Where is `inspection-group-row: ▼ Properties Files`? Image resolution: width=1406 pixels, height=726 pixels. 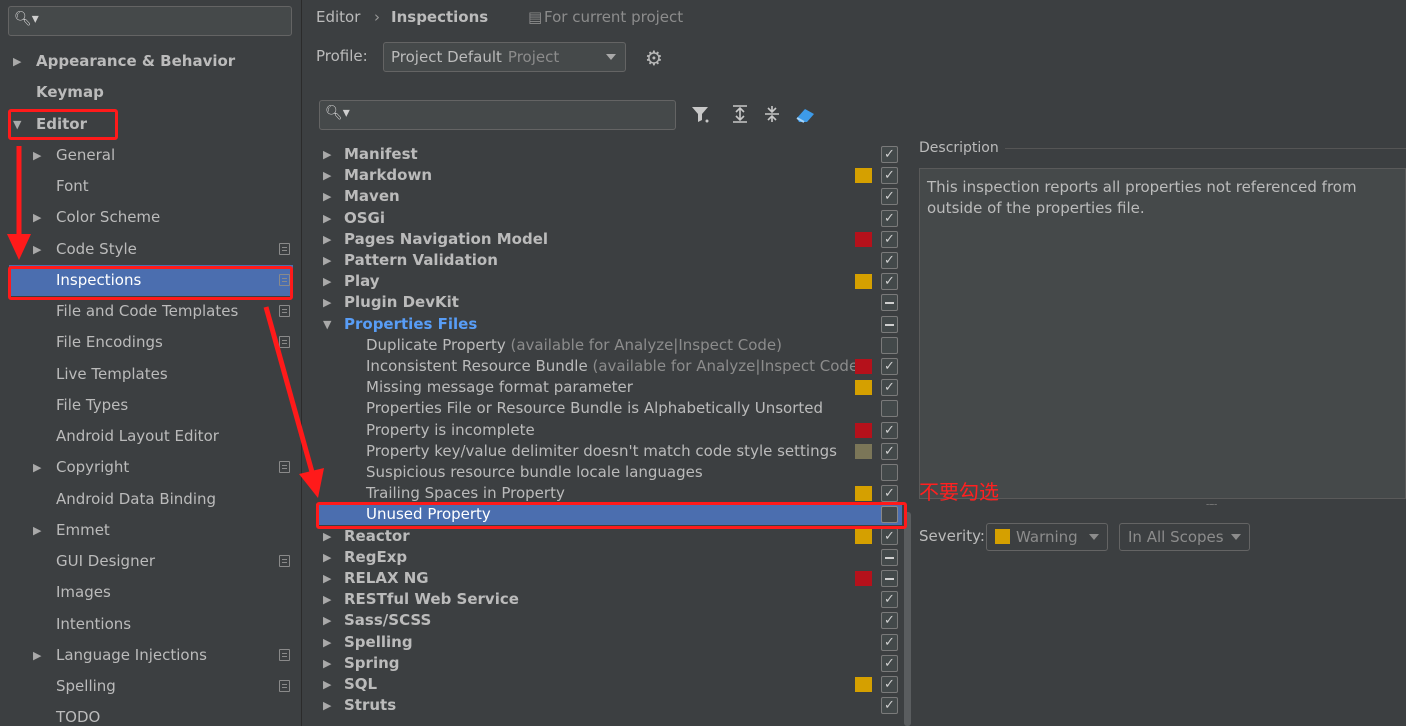 inspection-group-row: ▼ Properties Files is located at coordinates (611, 324).